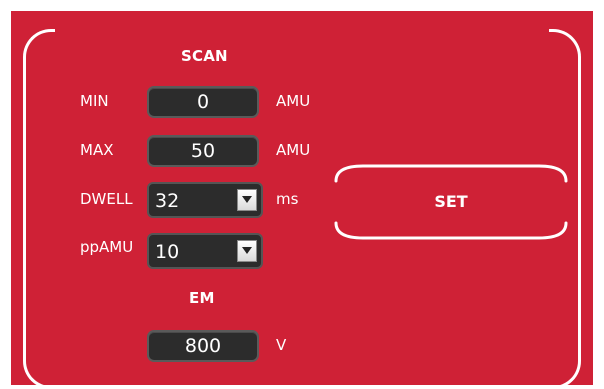  I want to click on max-unit: AMU, so click(293, 150).